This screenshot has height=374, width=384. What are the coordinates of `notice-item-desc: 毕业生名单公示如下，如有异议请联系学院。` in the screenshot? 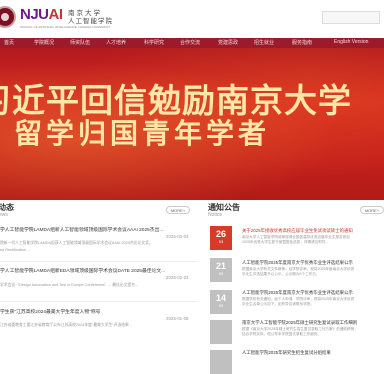 It's located at (278, 304).